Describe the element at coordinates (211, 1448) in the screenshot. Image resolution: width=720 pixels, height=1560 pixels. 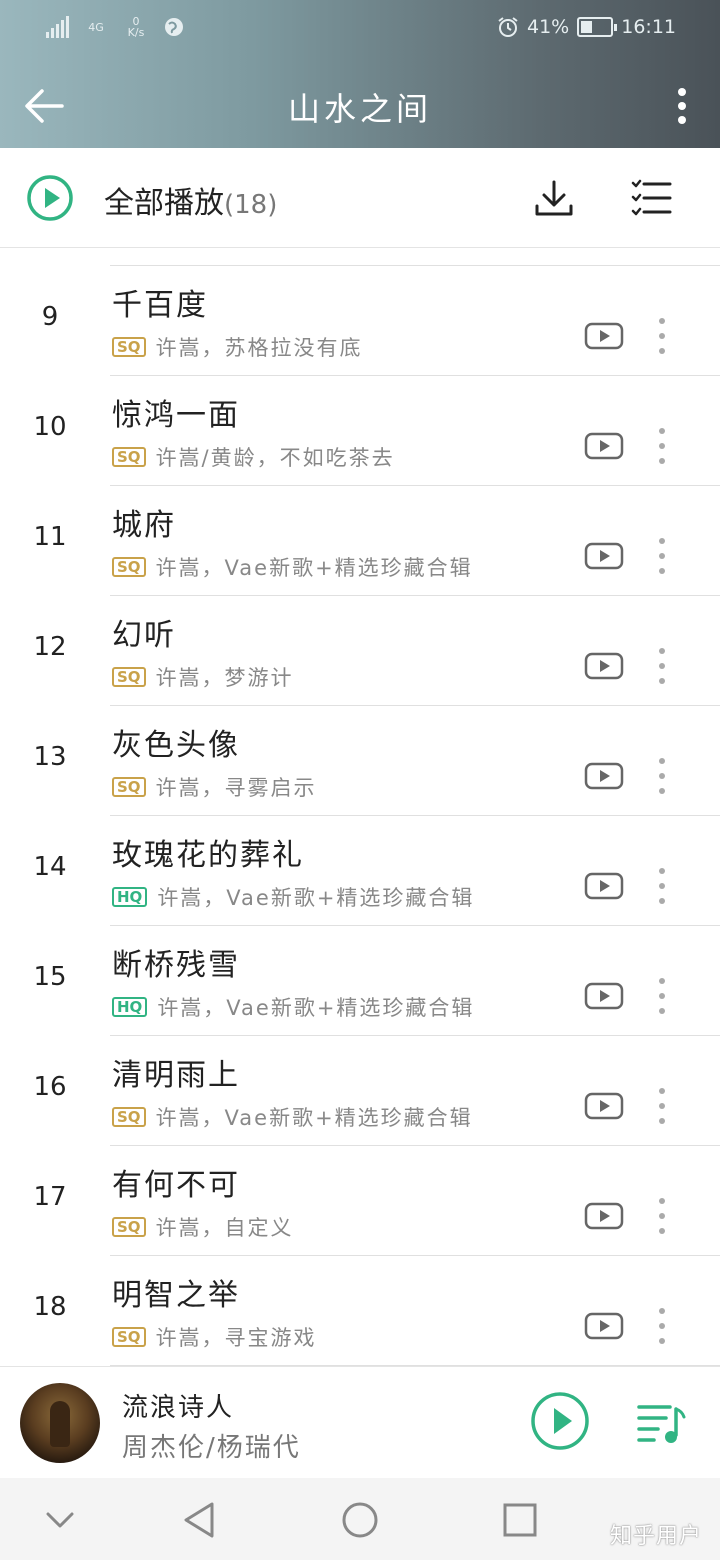
I see `now-playing-artist: 周杰伦/杨瑞代` at that location.